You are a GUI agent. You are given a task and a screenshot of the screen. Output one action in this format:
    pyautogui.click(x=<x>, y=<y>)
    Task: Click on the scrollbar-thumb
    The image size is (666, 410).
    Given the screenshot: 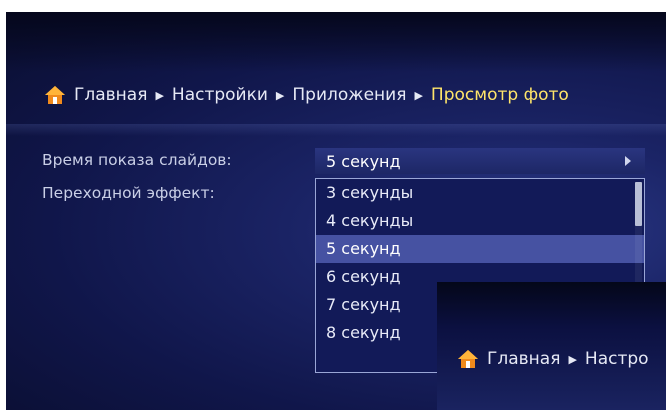 What is the action you would take?
    pyautogui.click(x=638, y=204)
    